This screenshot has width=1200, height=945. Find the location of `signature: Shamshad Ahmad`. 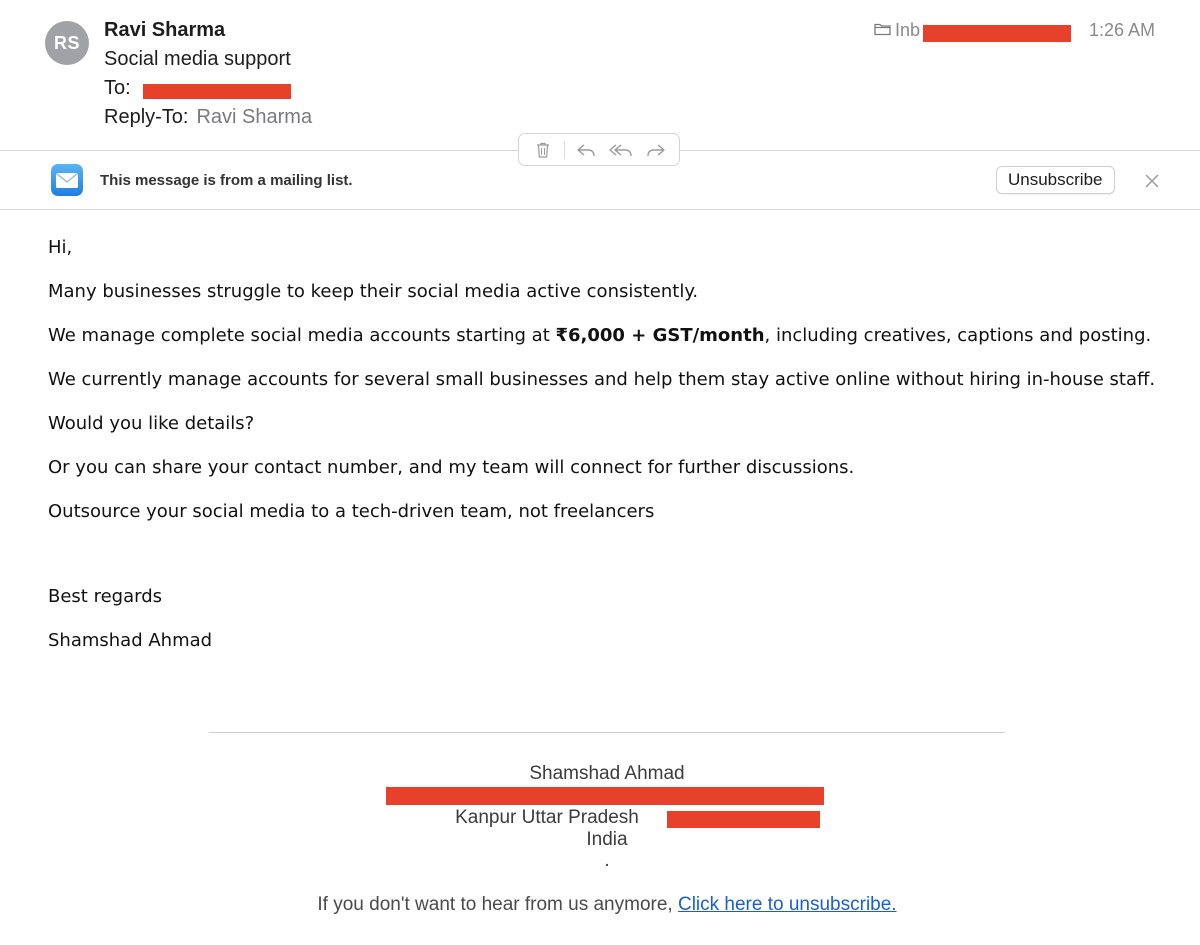

signature: Shamshad Ahmad is located at coordinates (130, 640).